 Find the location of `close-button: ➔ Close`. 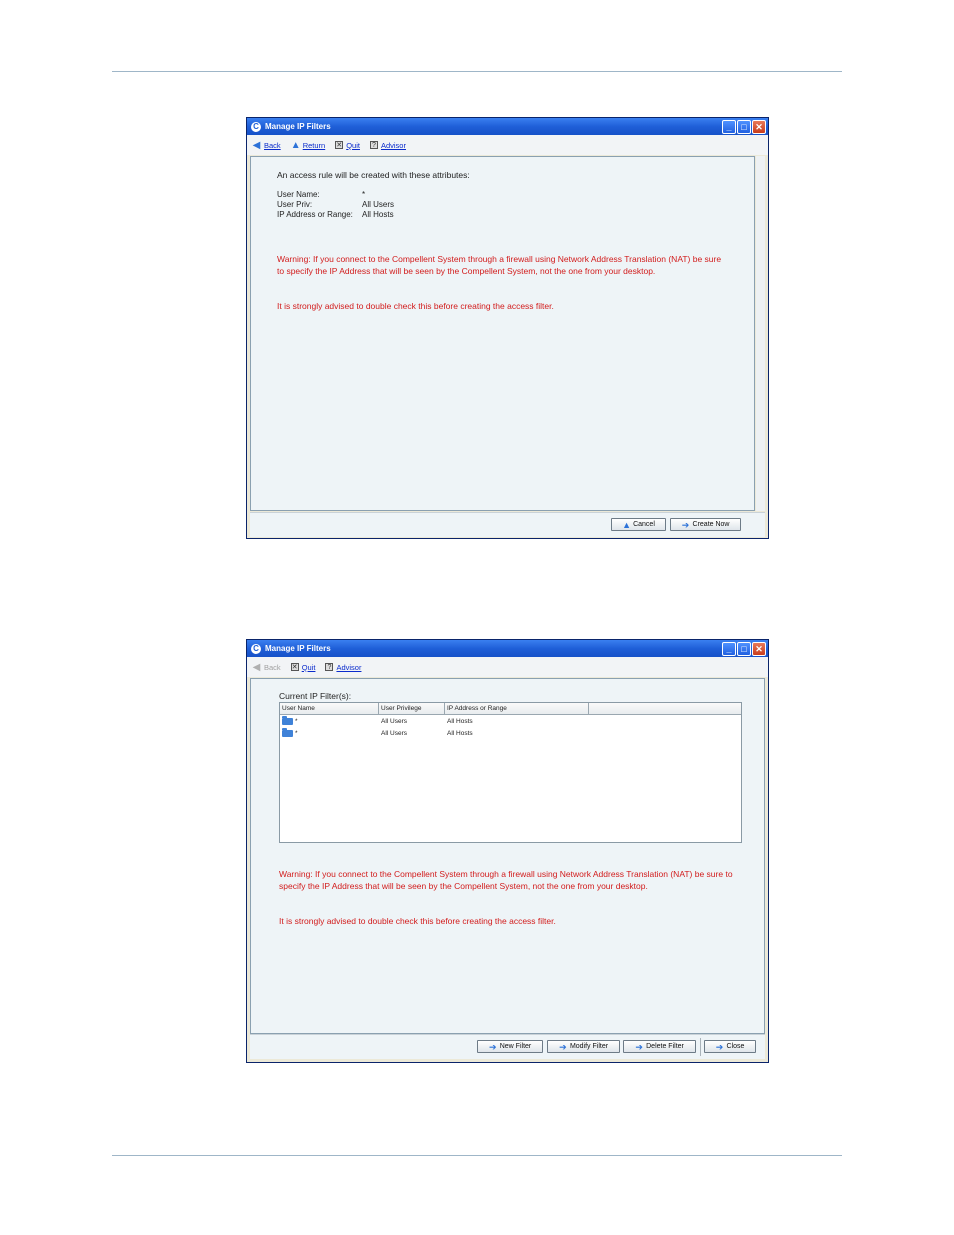

close-button: ➔ Close is located at coordinates (730, 1046).